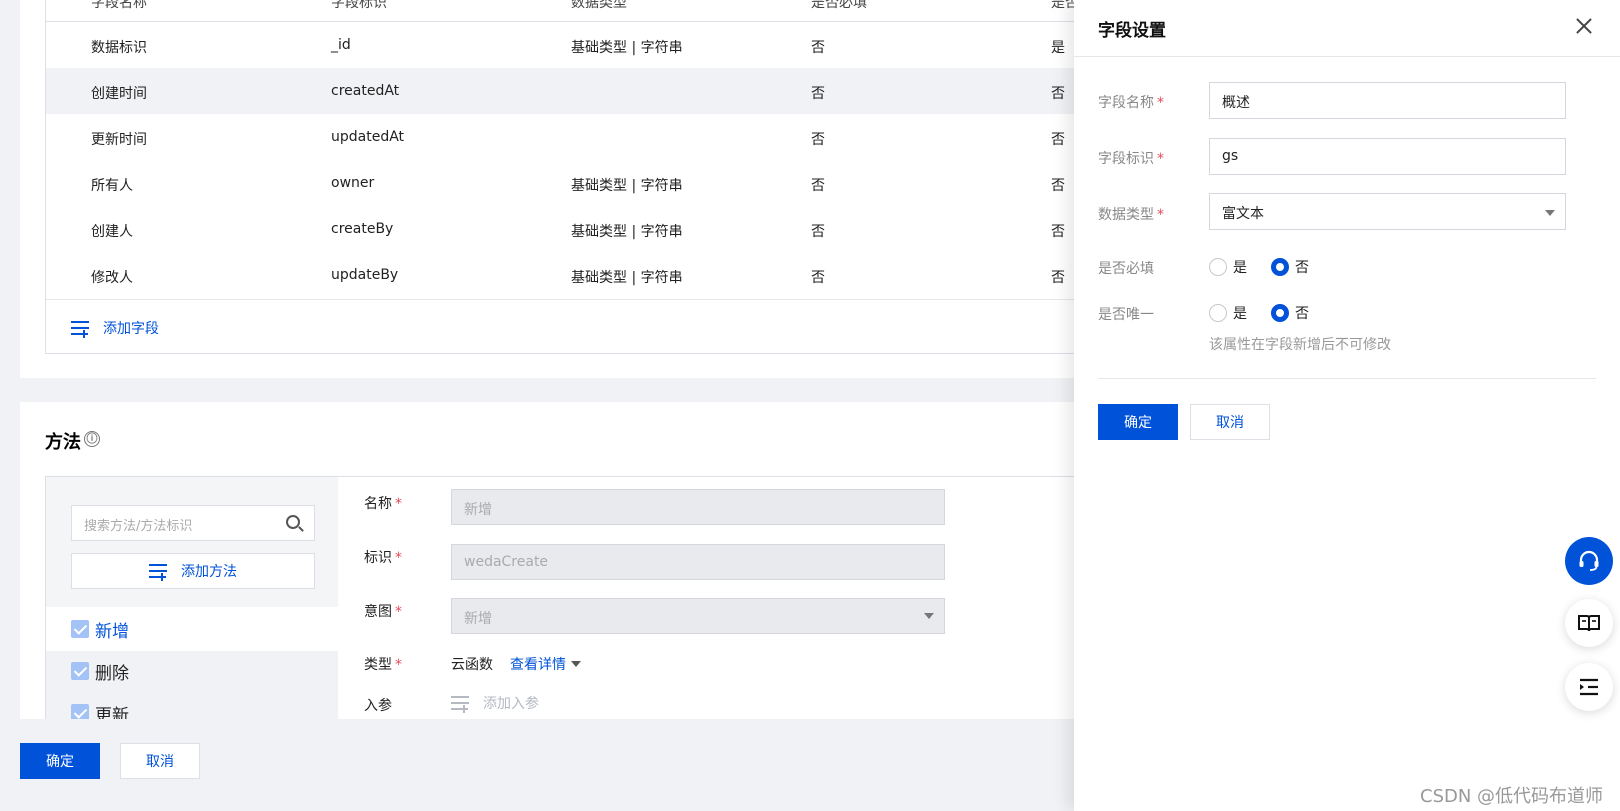  What do you see at coordinates (362, 229) in the screenshot?
I see `cell-id: createBy` at bounding box center [362, 229].